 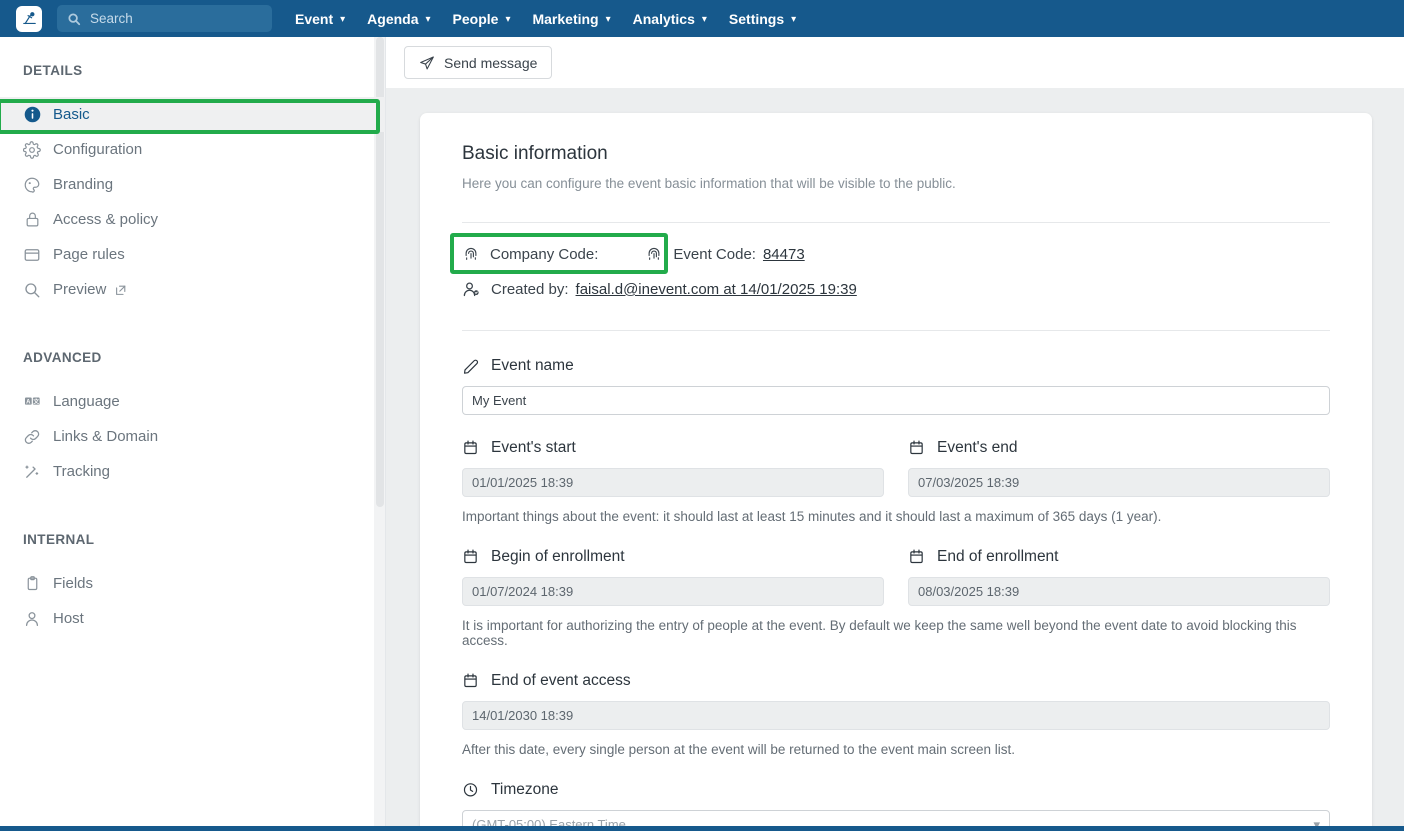 What do you see at coordinates (561, 680) in the screenshot?
I see `end-event-access-label: End of event access` at bounding box center [561, 680].